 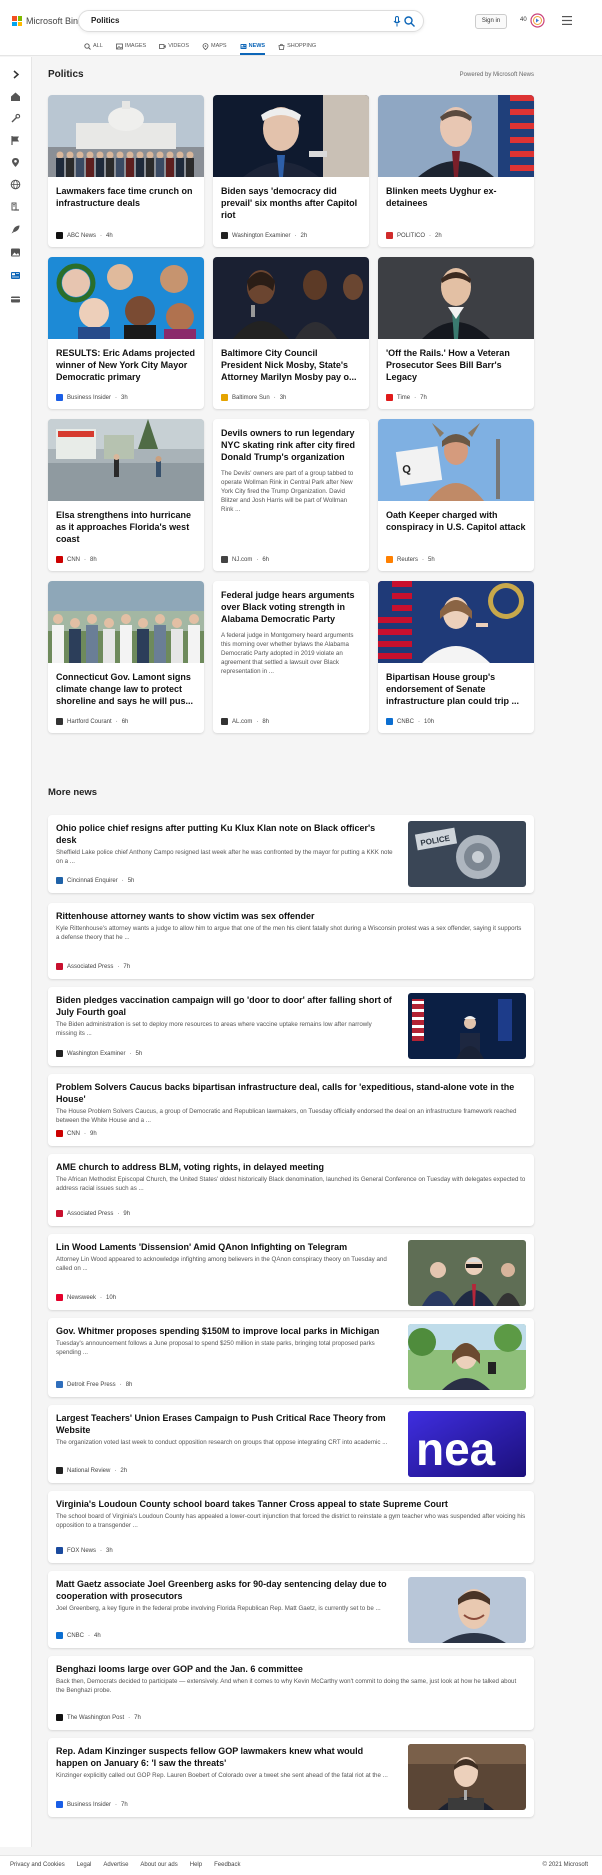 I want to click on tab-shopping: SHOPPING, so click(x=297, y=46).